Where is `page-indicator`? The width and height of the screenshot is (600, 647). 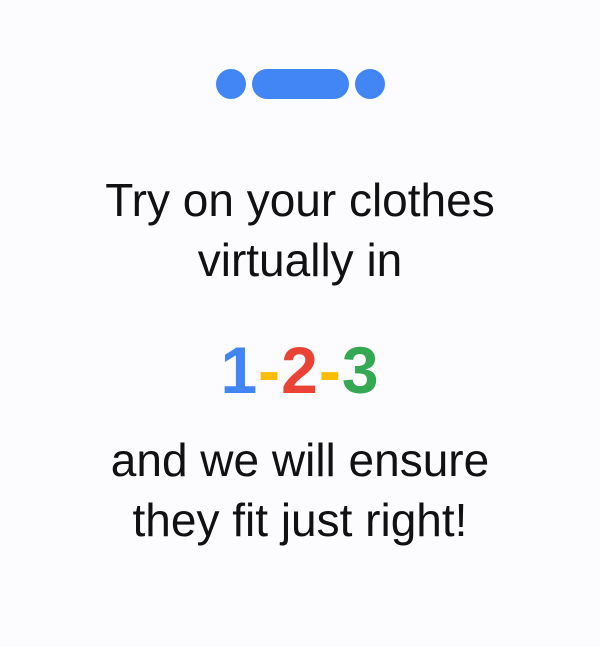 page-indicator is located at coordinates (300, 84).